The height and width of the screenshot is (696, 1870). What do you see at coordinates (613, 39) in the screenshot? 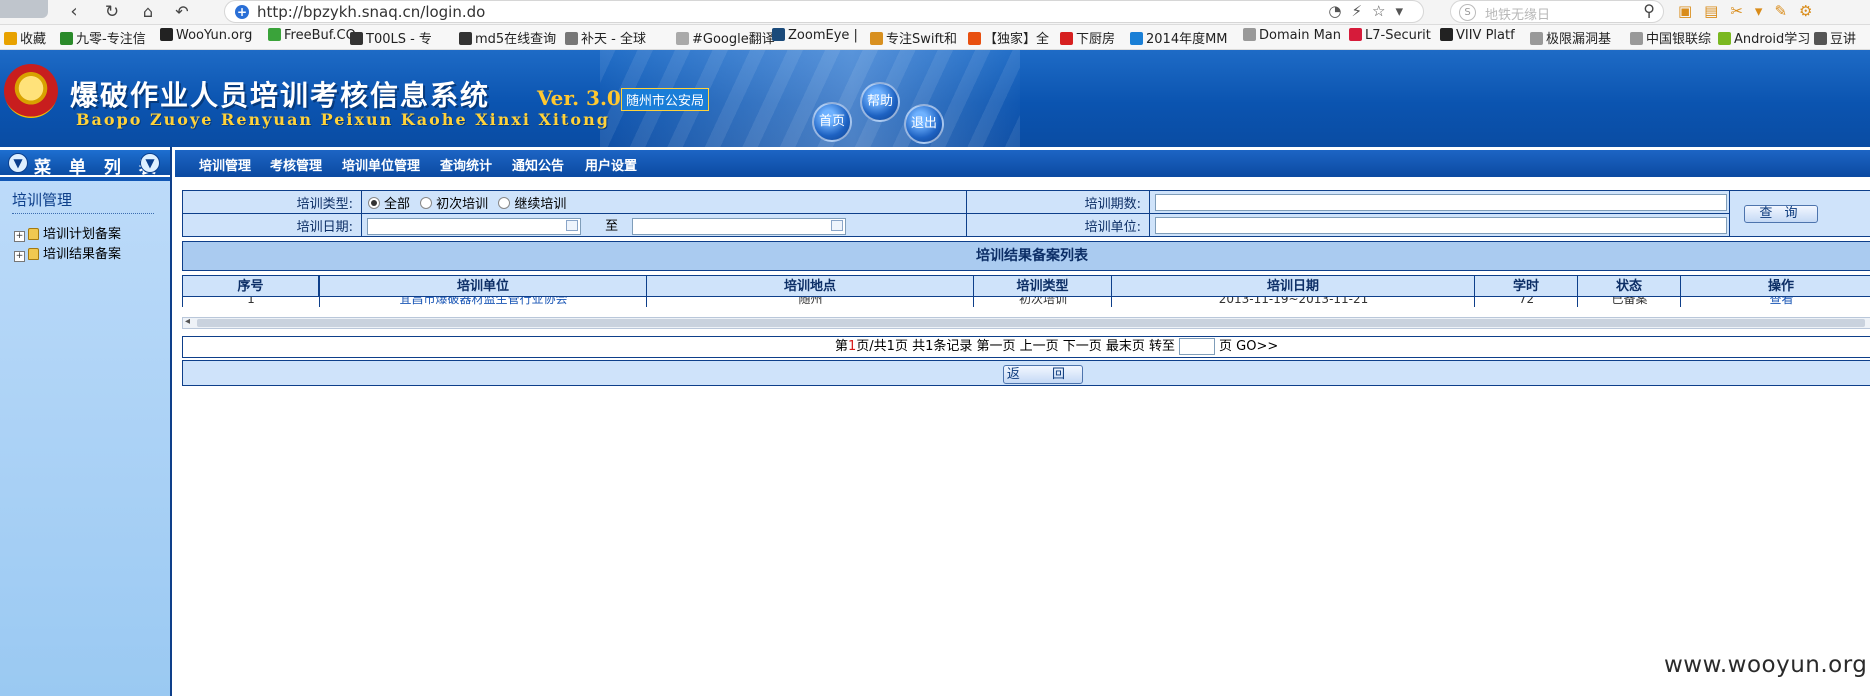
I see `bookmark-label: 补天 - 全球` at bounding box center [613, 39].